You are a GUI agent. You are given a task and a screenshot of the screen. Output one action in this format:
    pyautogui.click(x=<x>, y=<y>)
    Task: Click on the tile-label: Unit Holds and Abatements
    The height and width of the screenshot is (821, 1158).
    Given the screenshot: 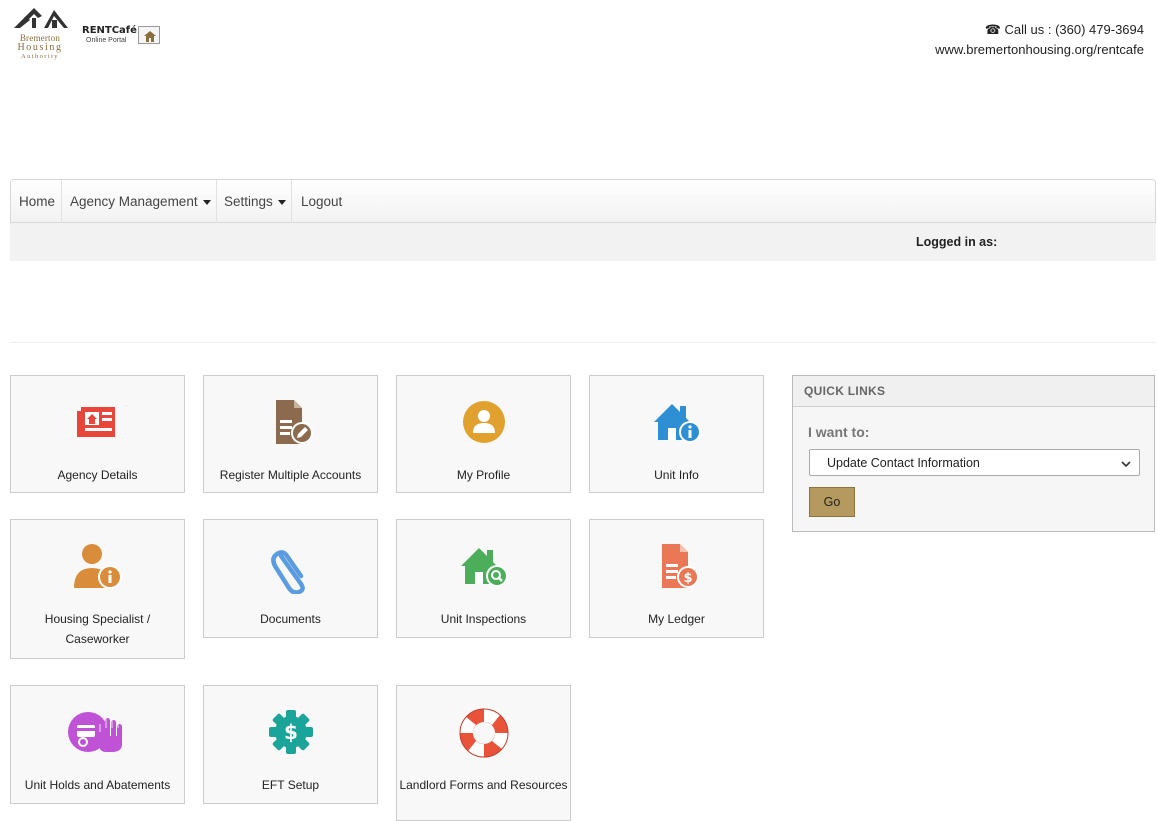 What is the action you would take?
    pyautogui.click(x=97, y=785)
    